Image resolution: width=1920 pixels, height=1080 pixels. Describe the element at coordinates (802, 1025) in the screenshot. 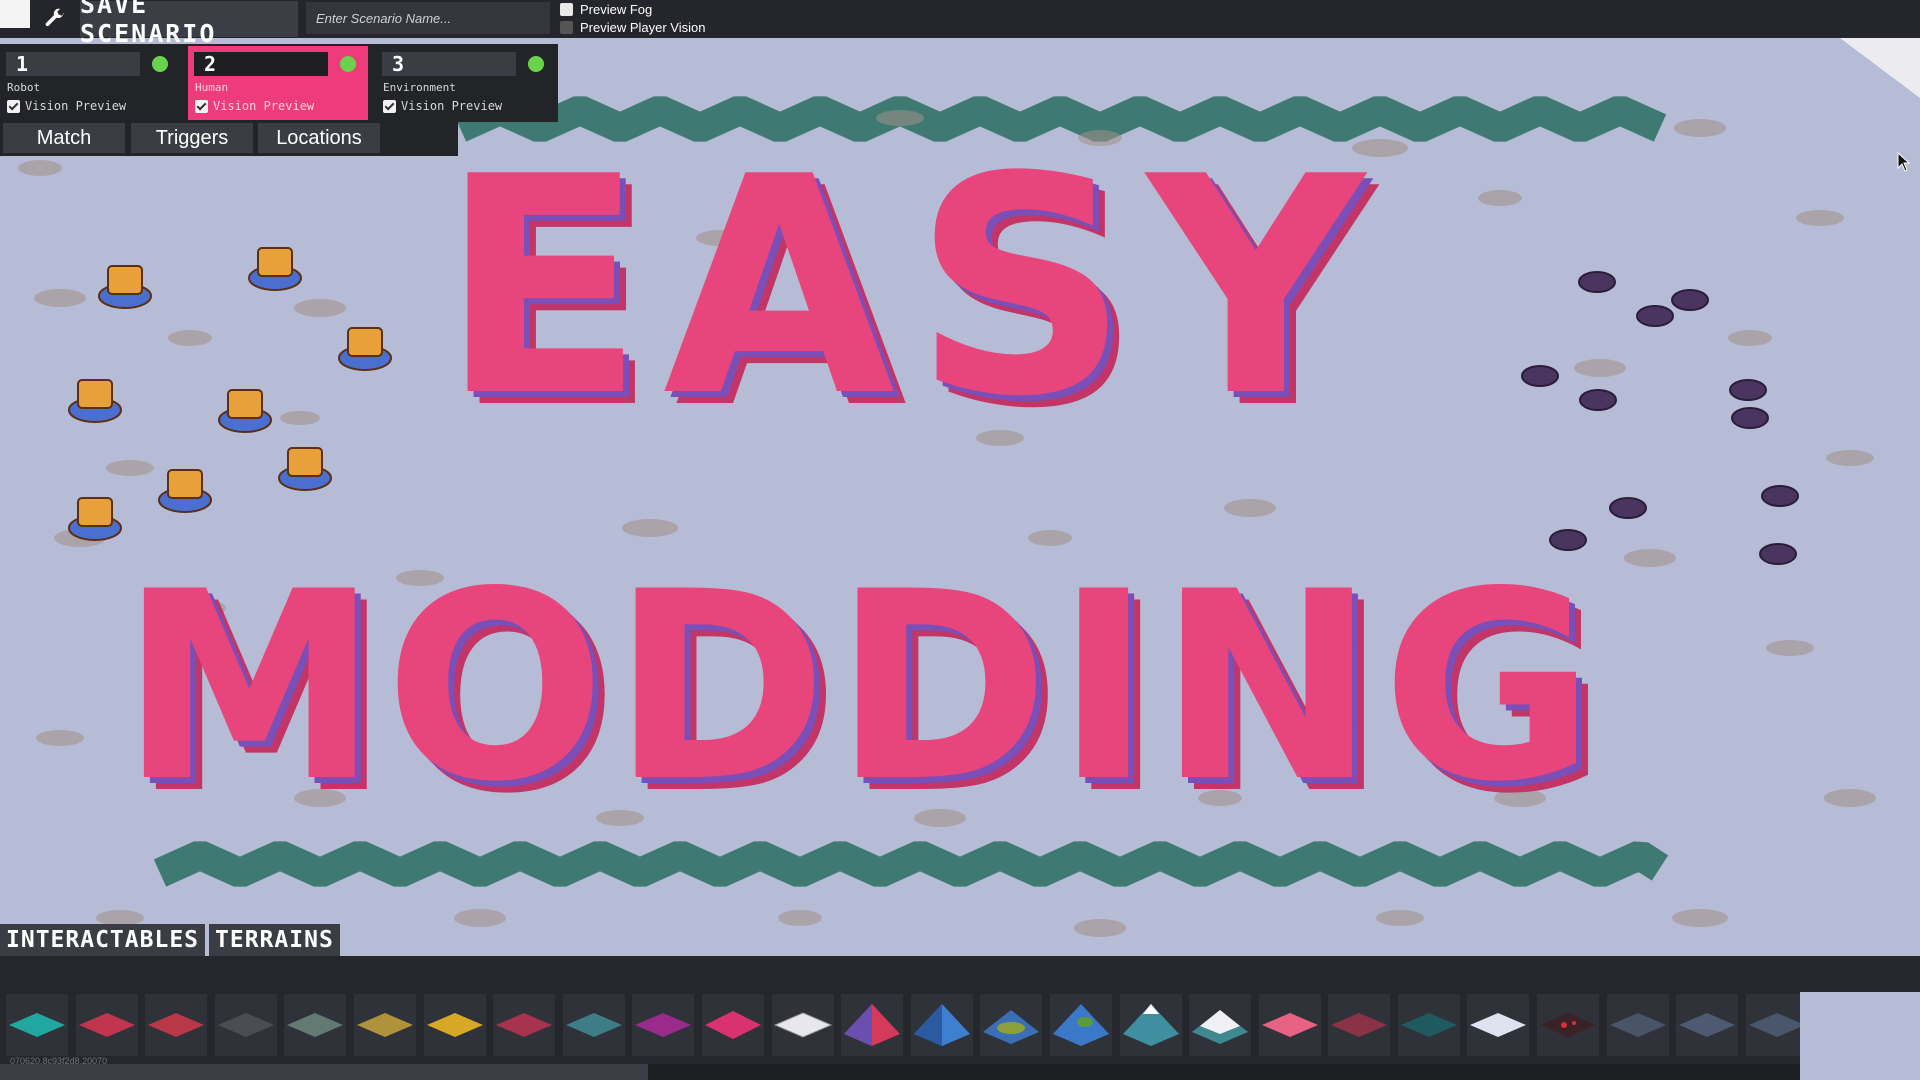

I see `terrain-tile-white-outline` at that location.